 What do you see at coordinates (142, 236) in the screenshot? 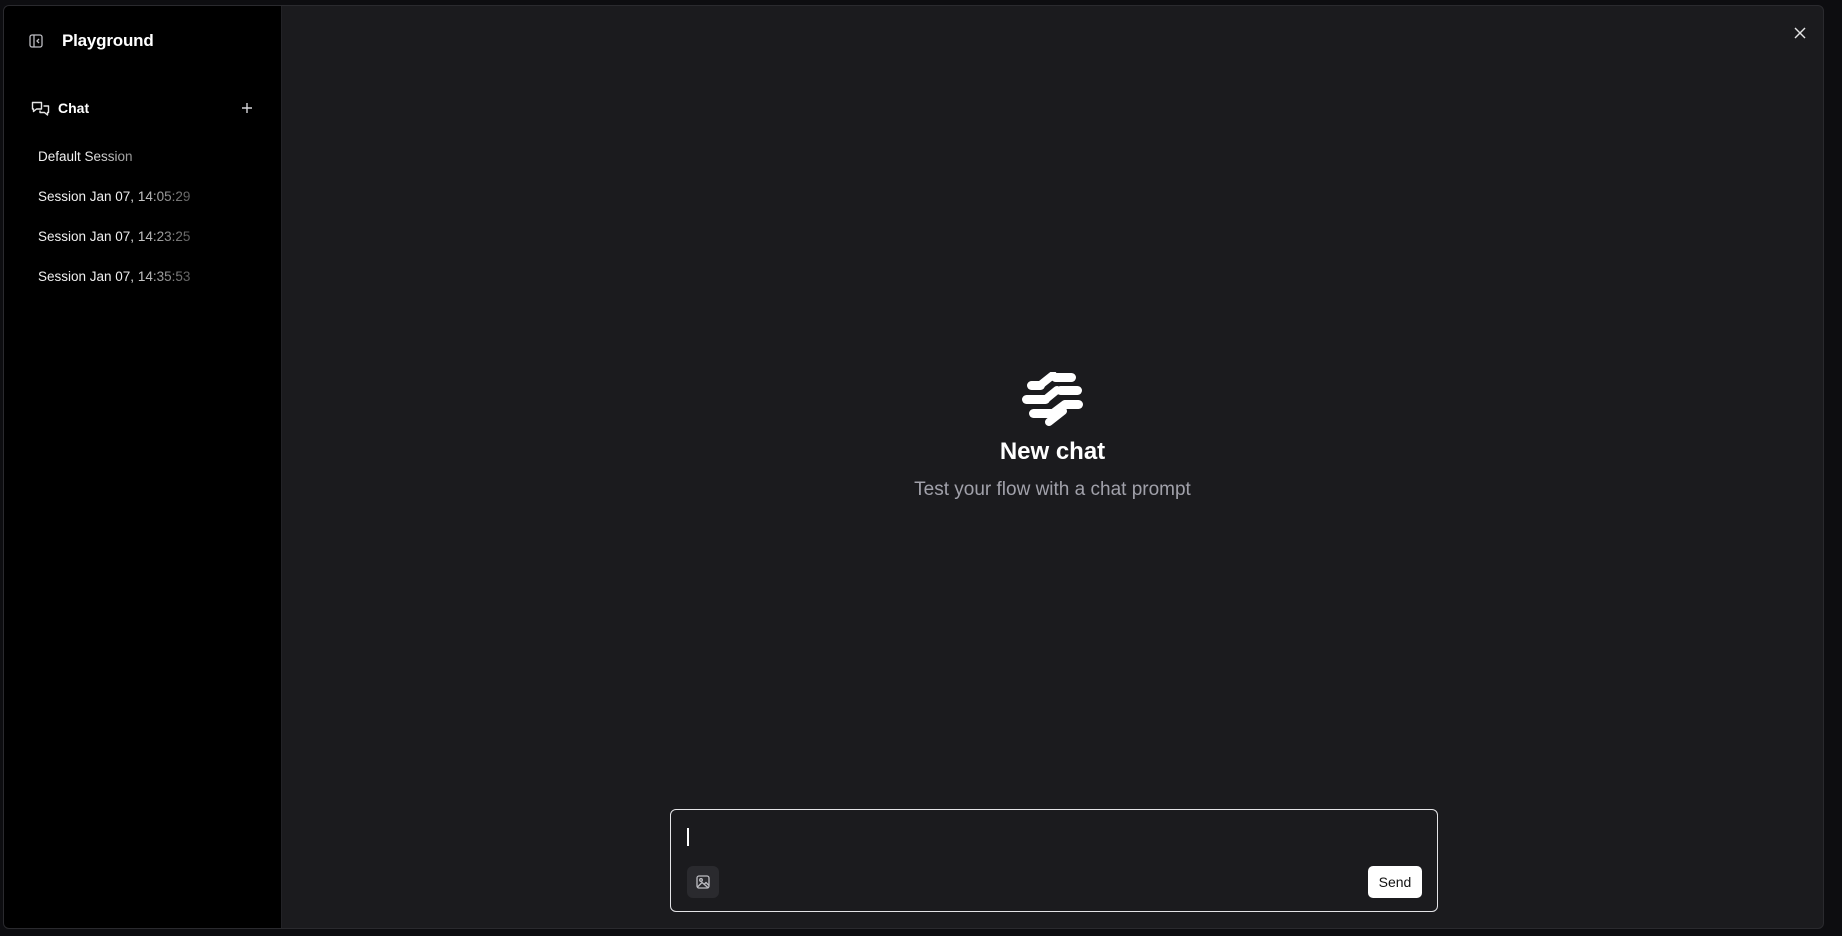
I see `session-item: Session Jan 07, 14:23:25` at bounding box center [142, 236].